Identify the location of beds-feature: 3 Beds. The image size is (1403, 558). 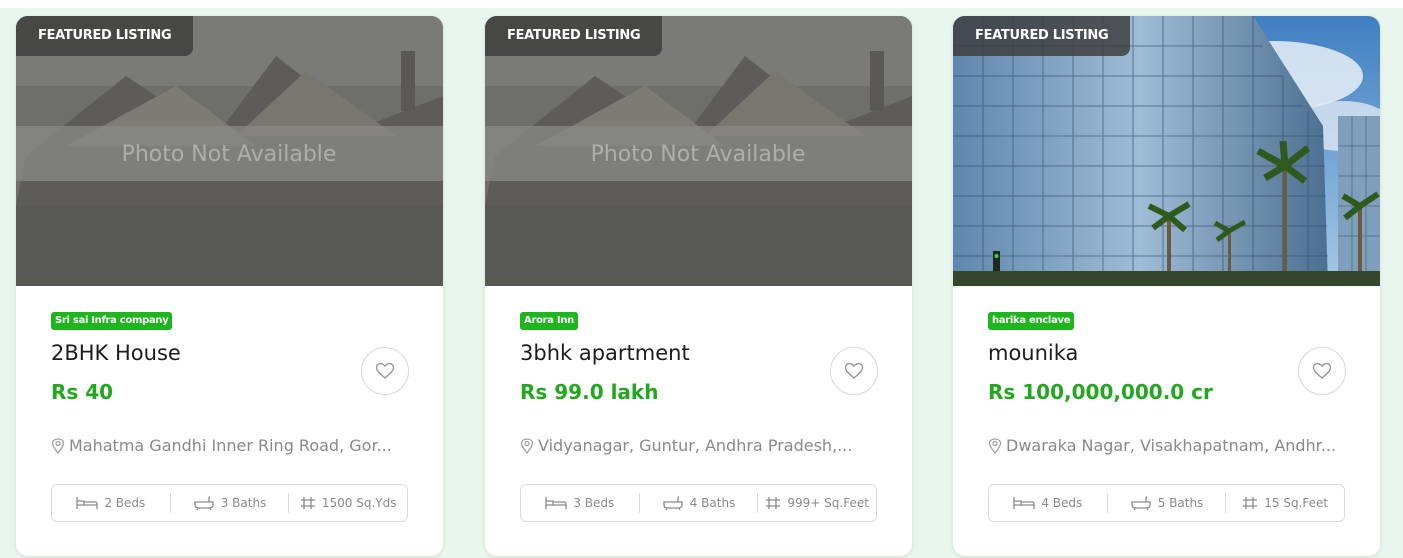
(580, 503).